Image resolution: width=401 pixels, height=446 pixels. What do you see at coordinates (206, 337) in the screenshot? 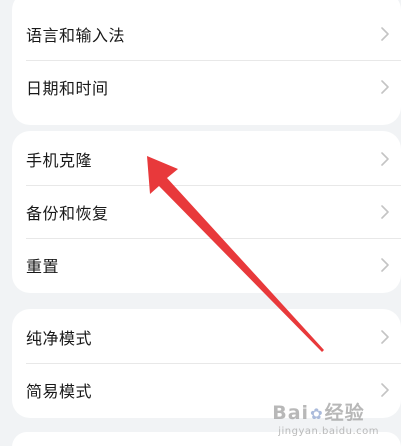
I see `settings-item-pure-mode: 纯净模式` at bounding box center [206, 337].